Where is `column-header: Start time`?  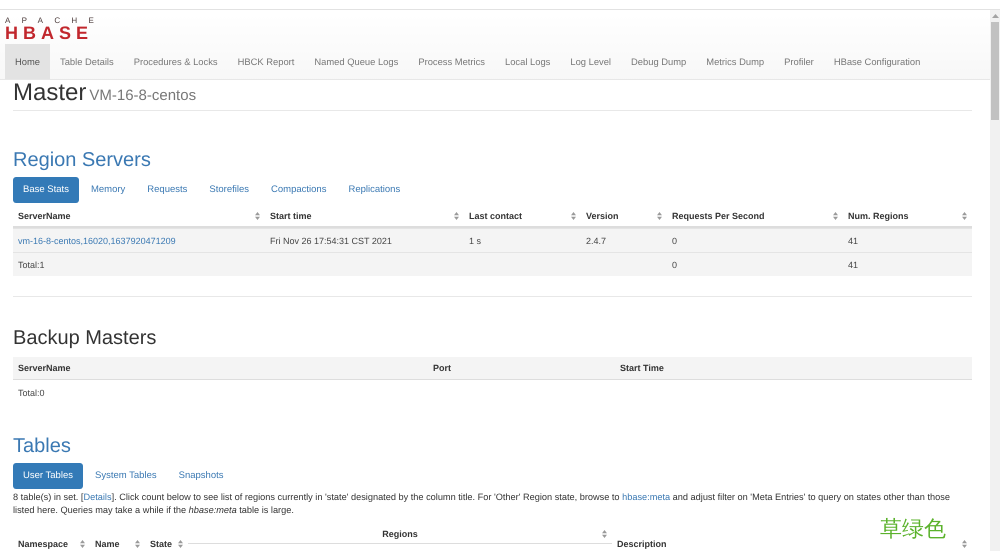
column-header: Start time is located at coordinates (291, 215).